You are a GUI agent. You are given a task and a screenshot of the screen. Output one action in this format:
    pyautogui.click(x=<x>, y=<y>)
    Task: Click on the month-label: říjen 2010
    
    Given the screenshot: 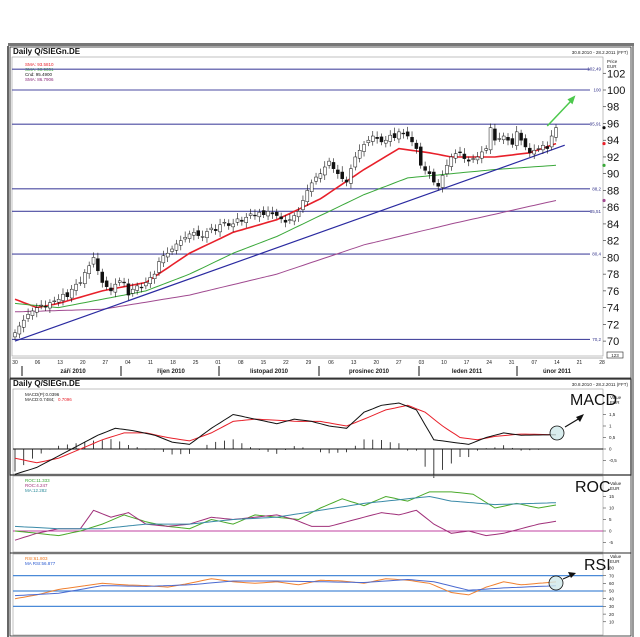 What is the action you would take?
    pyautogui.click(x=171, y=372)
    